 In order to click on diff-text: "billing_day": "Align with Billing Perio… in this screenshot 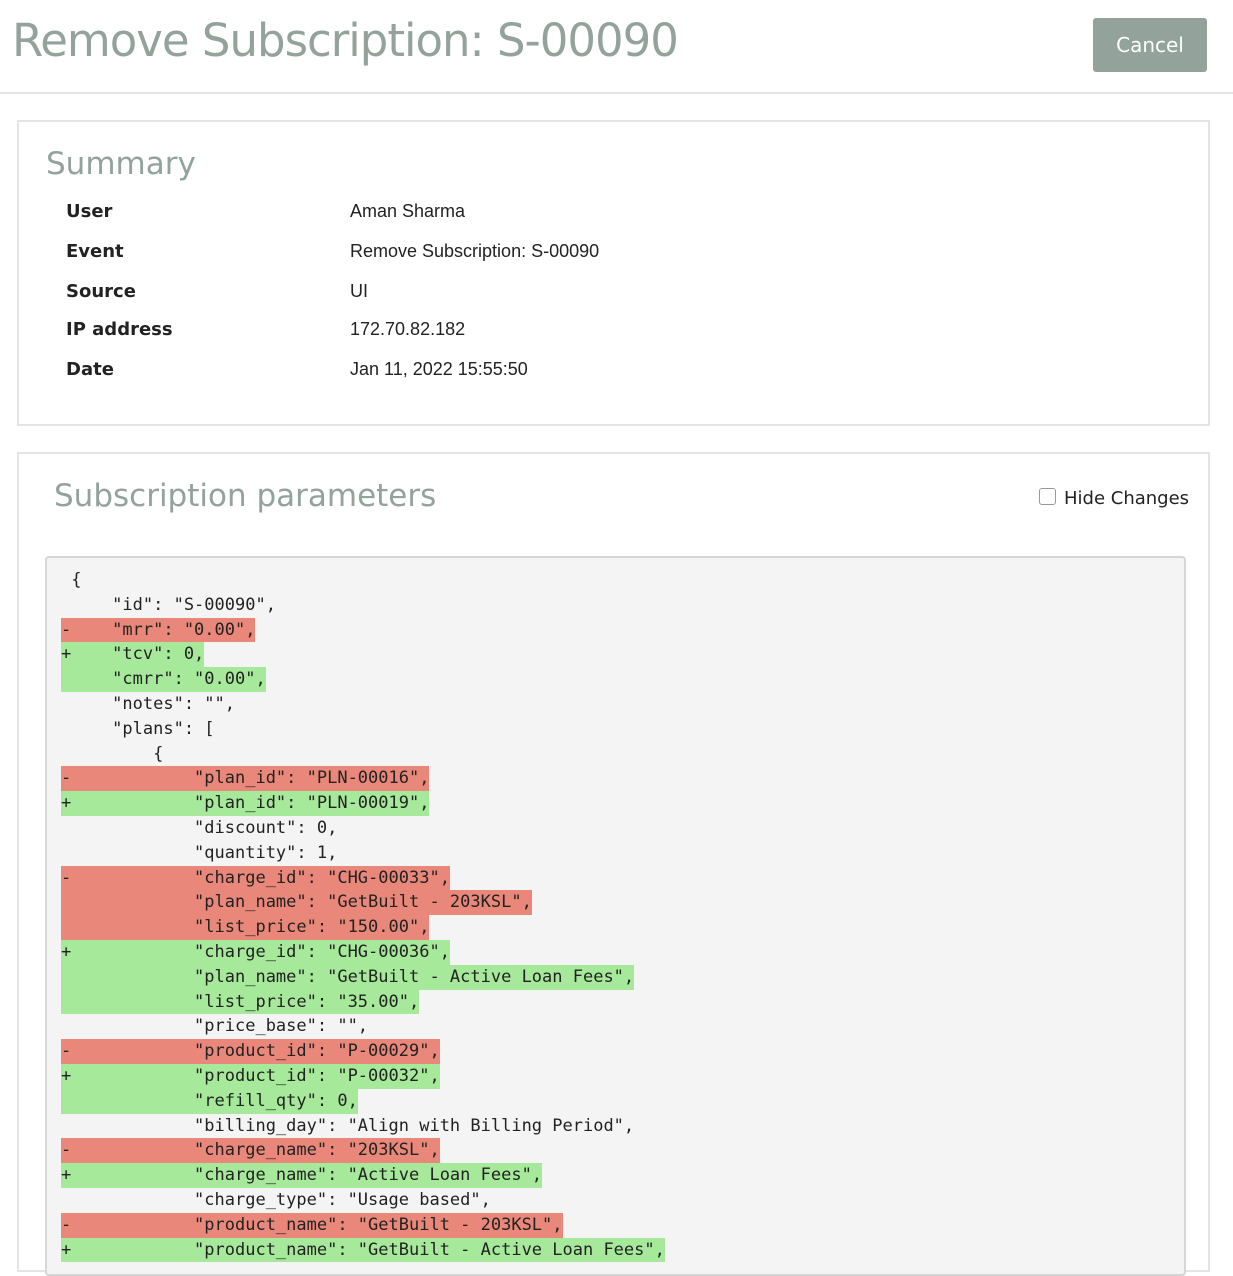, I will do `click(353, 1125)`.